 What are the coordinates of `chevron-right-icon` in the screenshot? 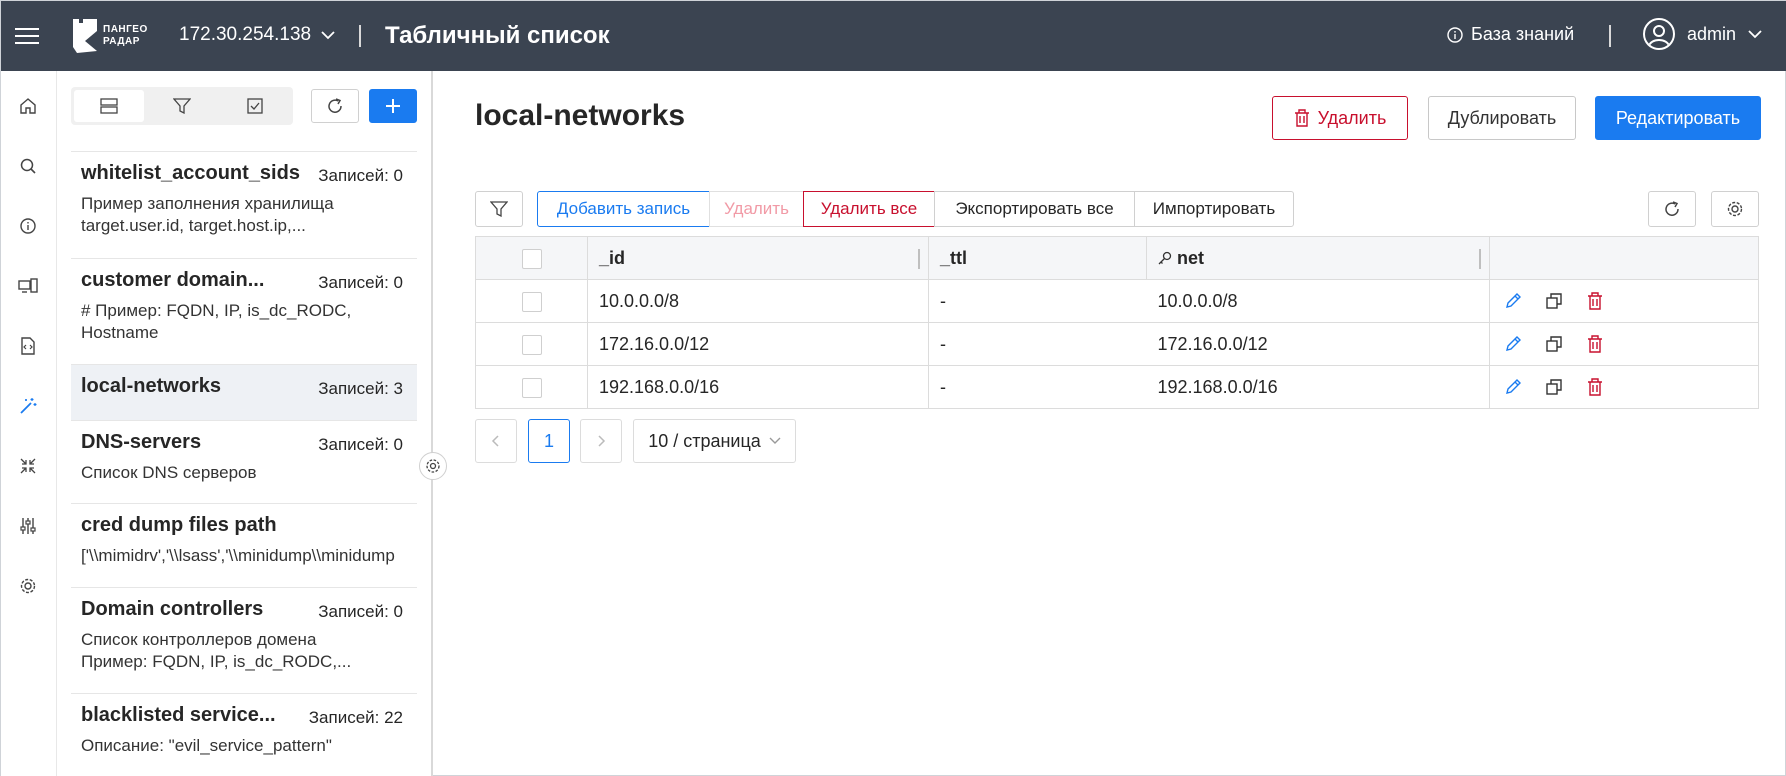 It's located at (602, 441).